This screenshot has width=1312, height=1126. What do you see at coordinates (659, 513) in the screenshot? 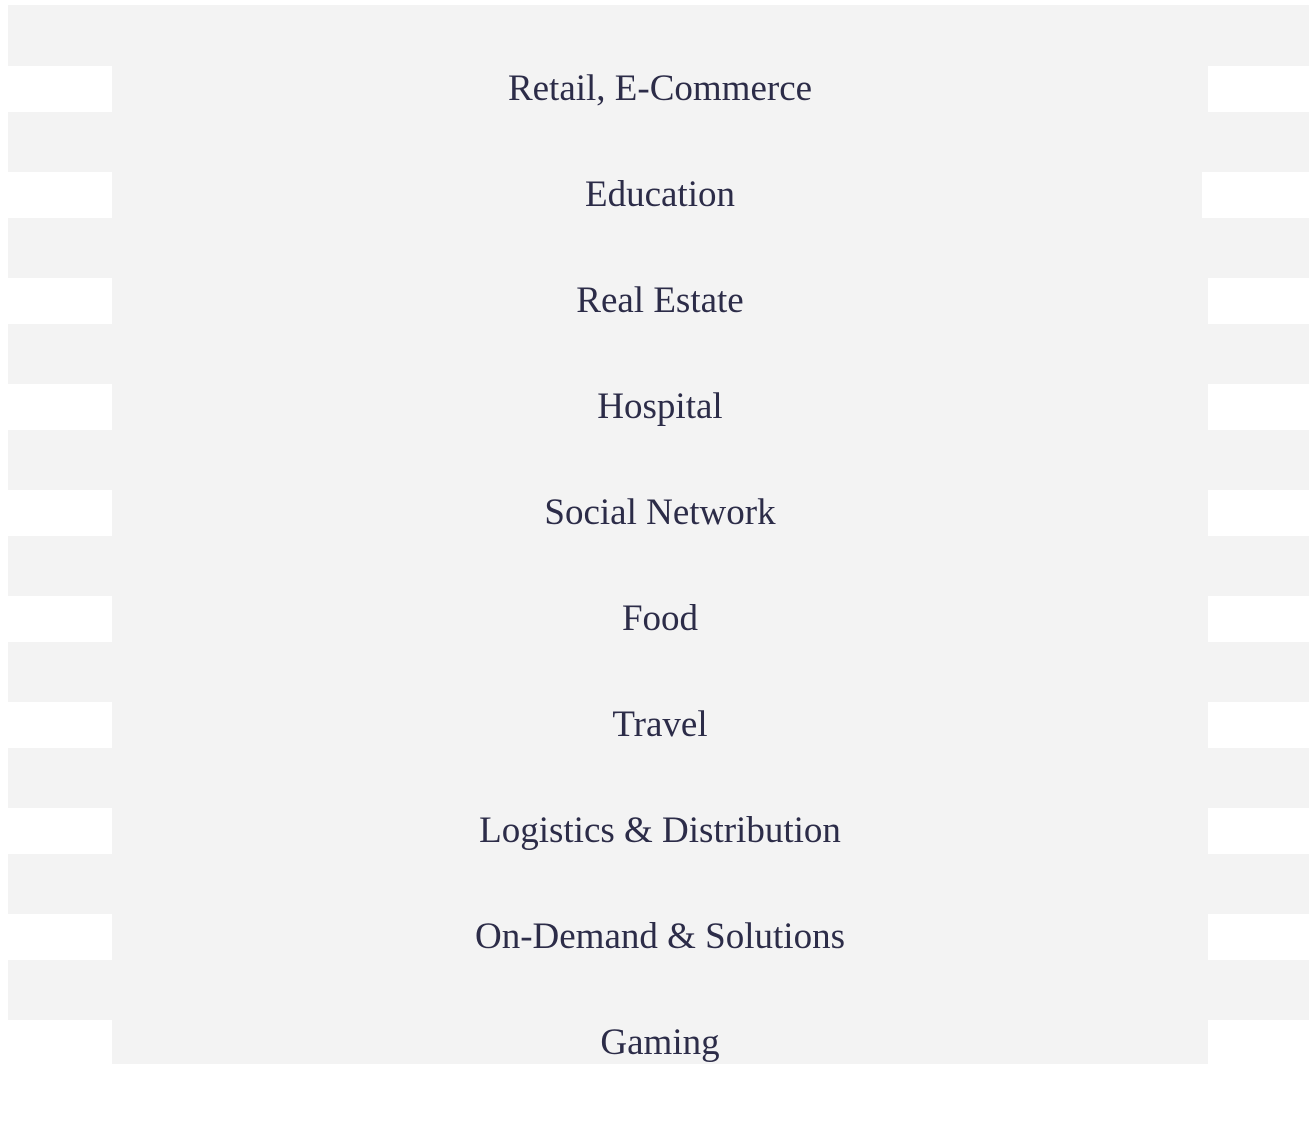
I see `menu-link-social-network: Social Network` at bounding box center [659, 513].